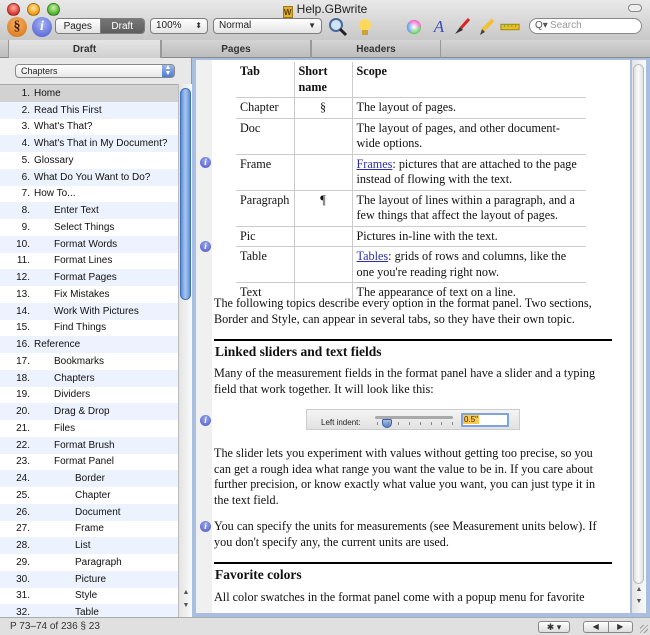 The image size is (650, 635). What do you see at coordinates (312, 25) in the screenshot?
I see `chevron-down-icon: ▼` at bounding box center [312, 25].